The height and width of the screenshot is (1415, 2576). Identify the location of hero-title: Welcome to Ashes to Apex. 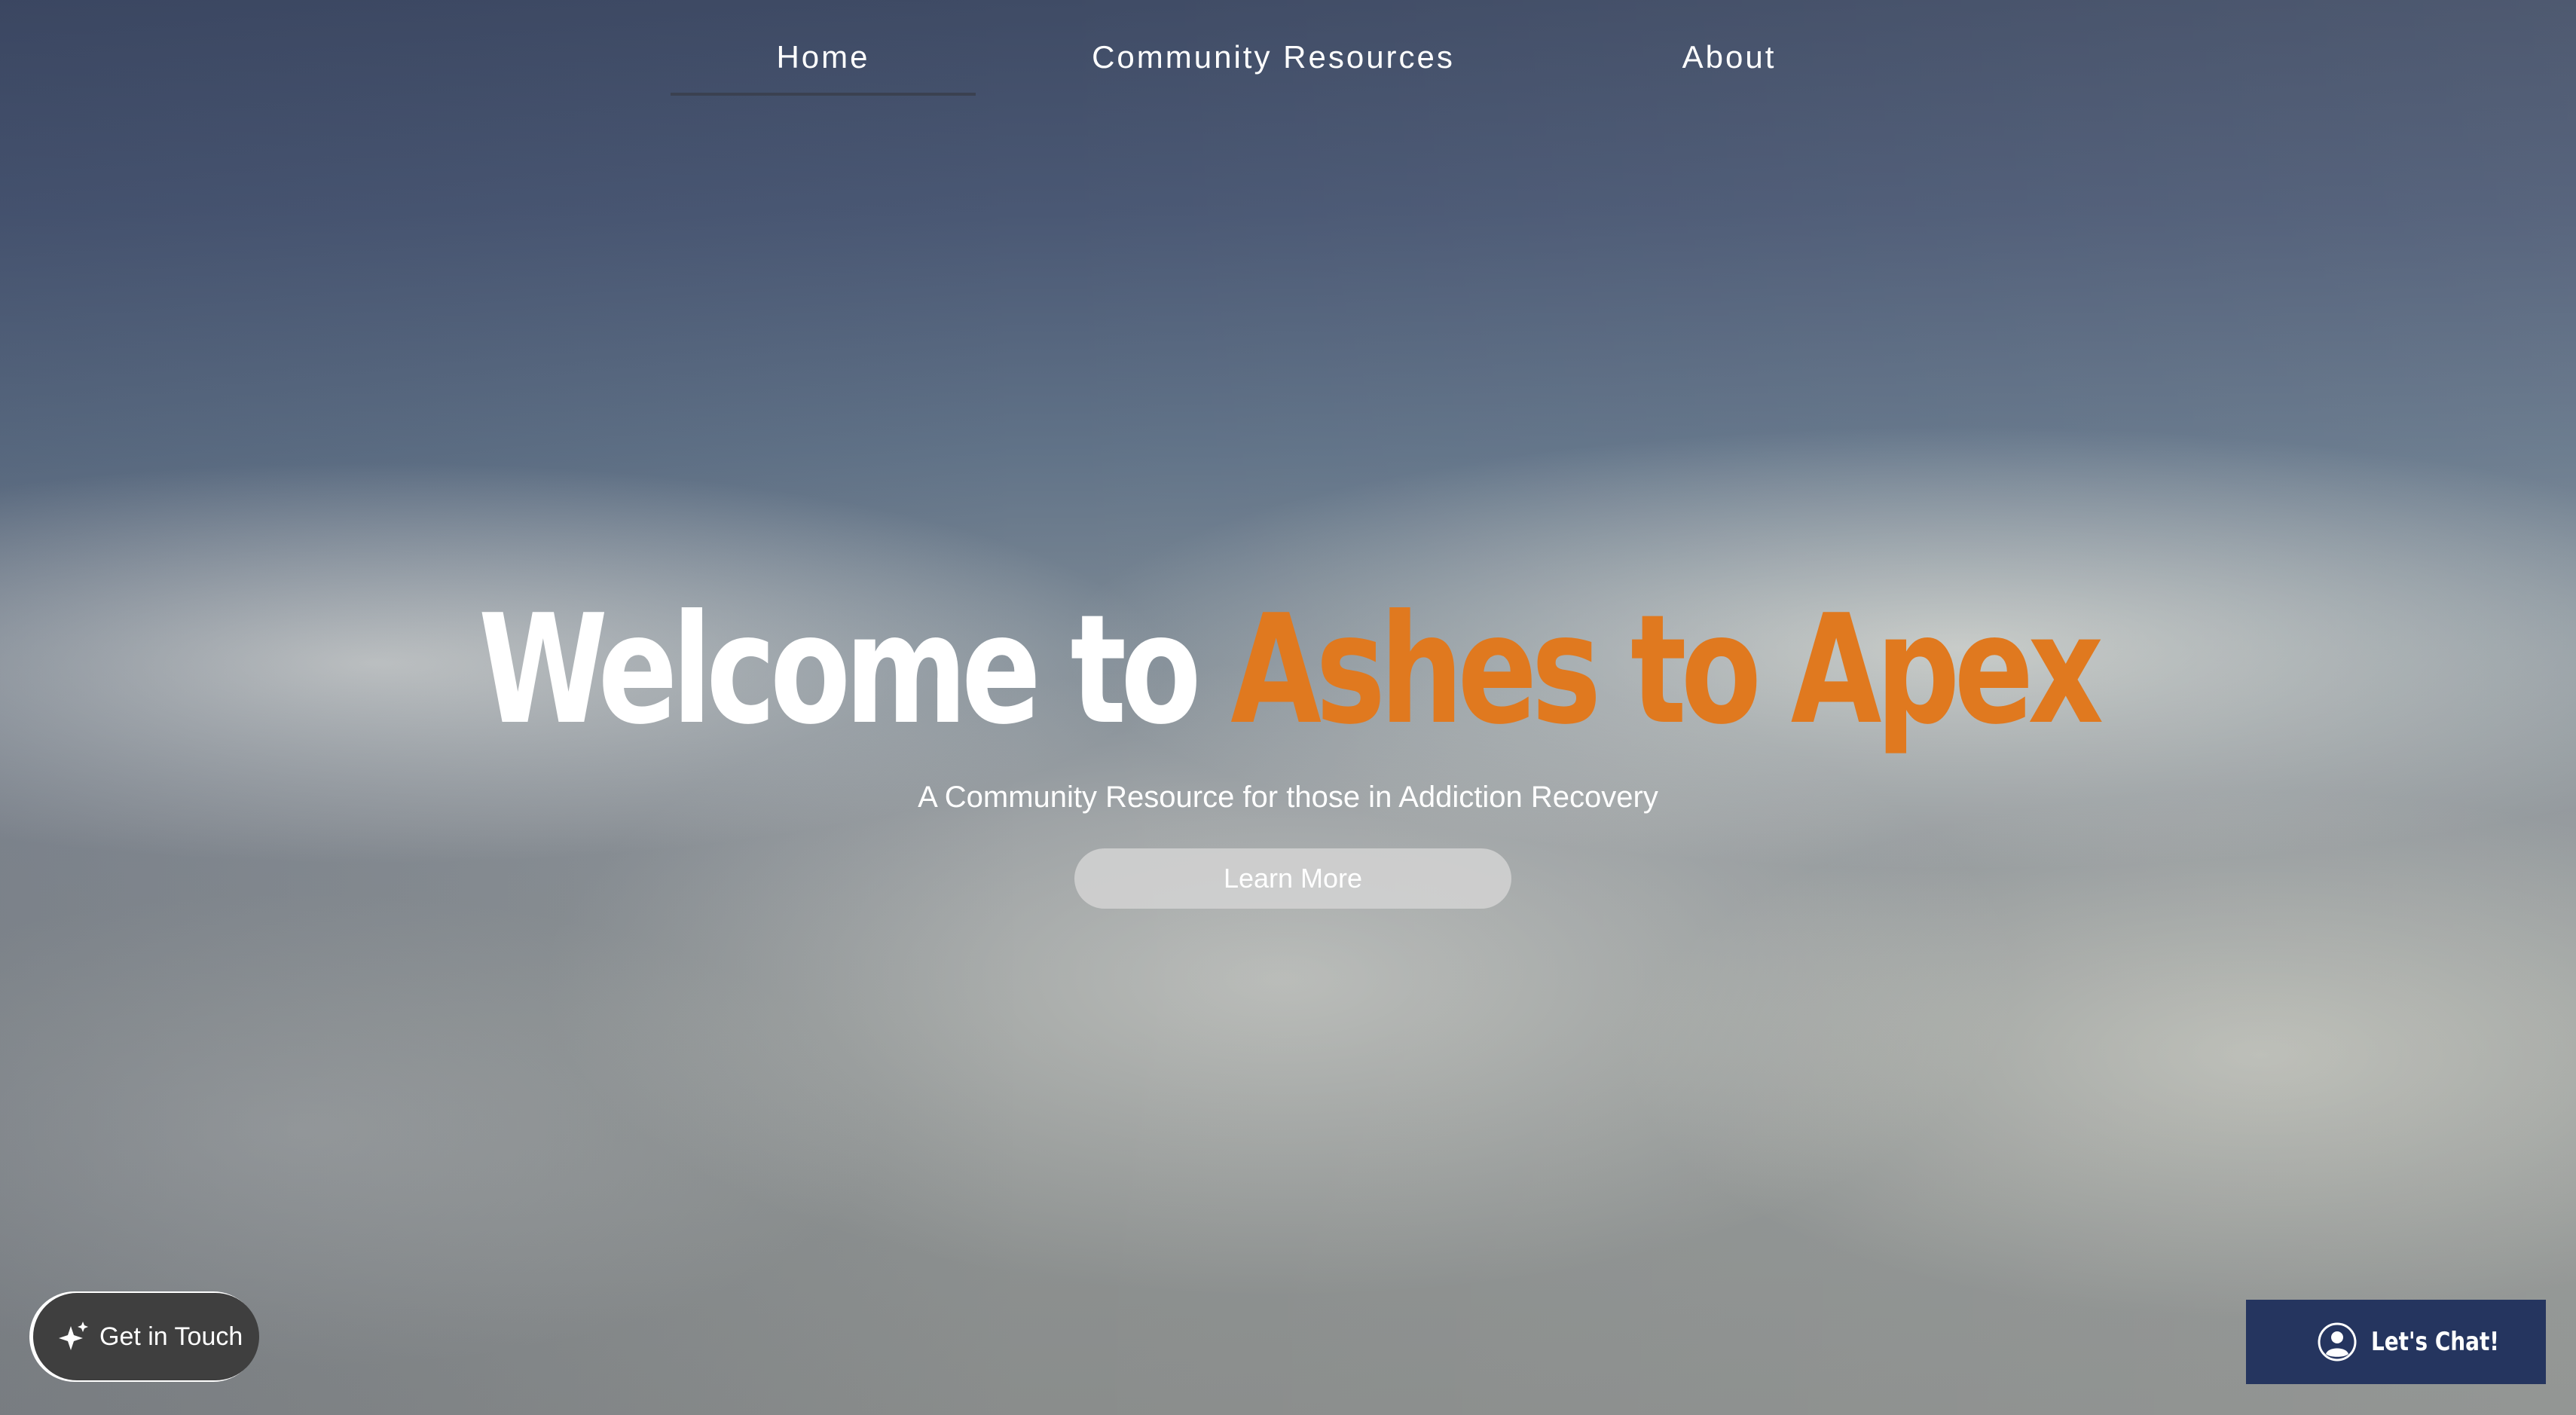
(1288, 670).